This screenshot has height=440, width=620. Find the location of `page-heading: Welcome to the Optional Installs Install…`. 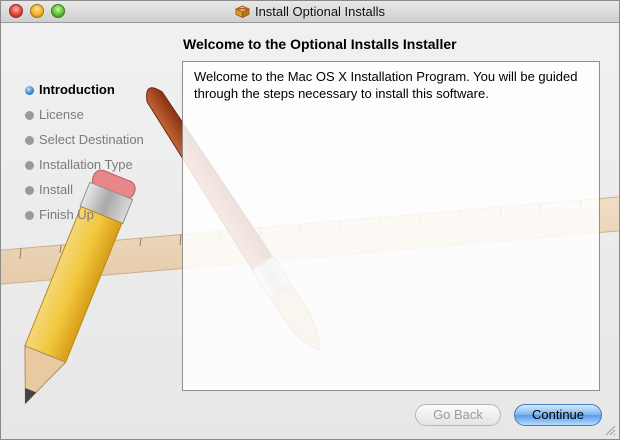

page-heading: Welcome to the Optional Installs Install… is located at coordinates (320, 44).